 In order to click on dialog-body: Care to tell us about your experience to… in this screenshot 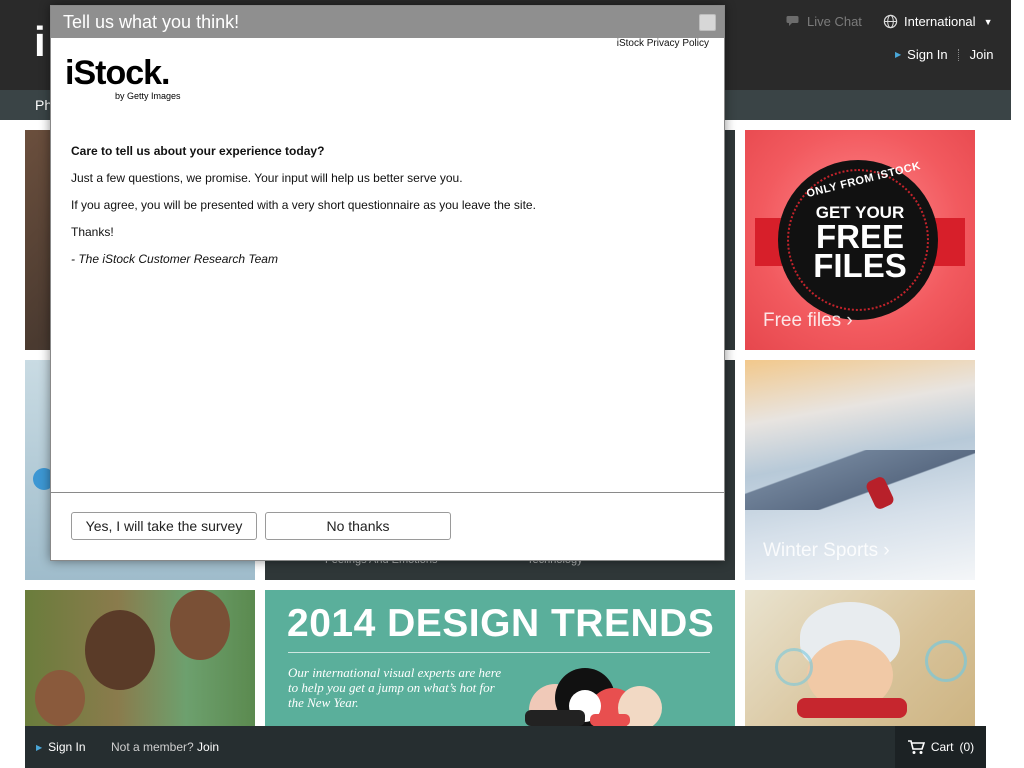, I will do `click(381, 212)`.